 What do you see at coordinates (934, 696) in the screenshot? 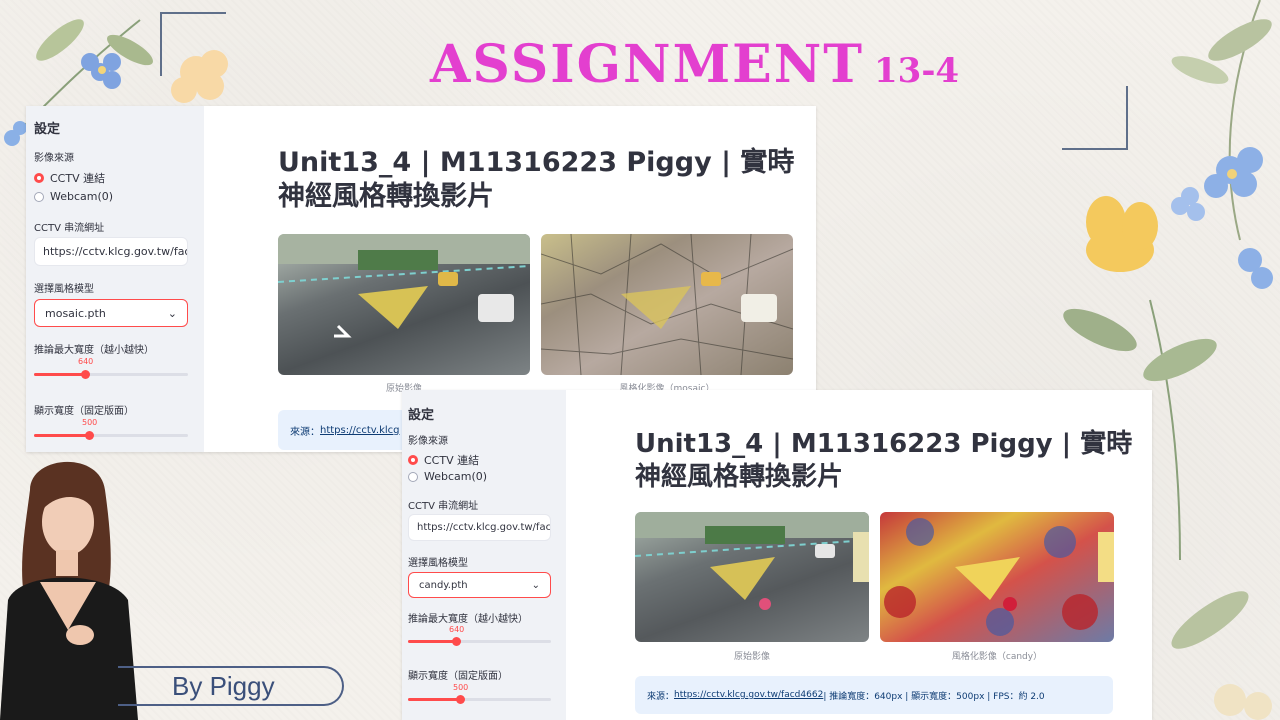
I see `info-details: | 推論寬度：640px | 顯示寬度：500px | FPS：約 2.0` at bounding box center [934, 696].